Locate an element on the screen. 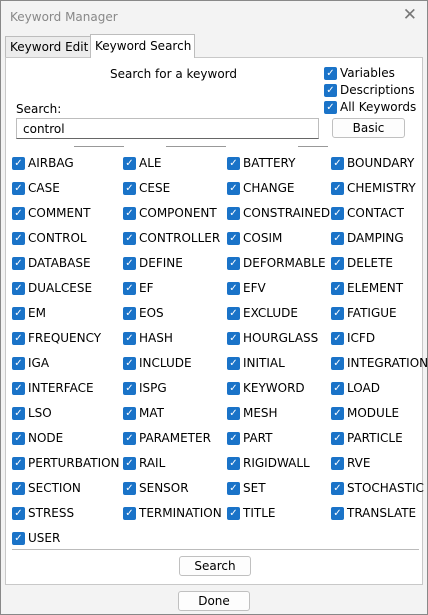  keyword-label: EFV is located at coordinates (254, 288).